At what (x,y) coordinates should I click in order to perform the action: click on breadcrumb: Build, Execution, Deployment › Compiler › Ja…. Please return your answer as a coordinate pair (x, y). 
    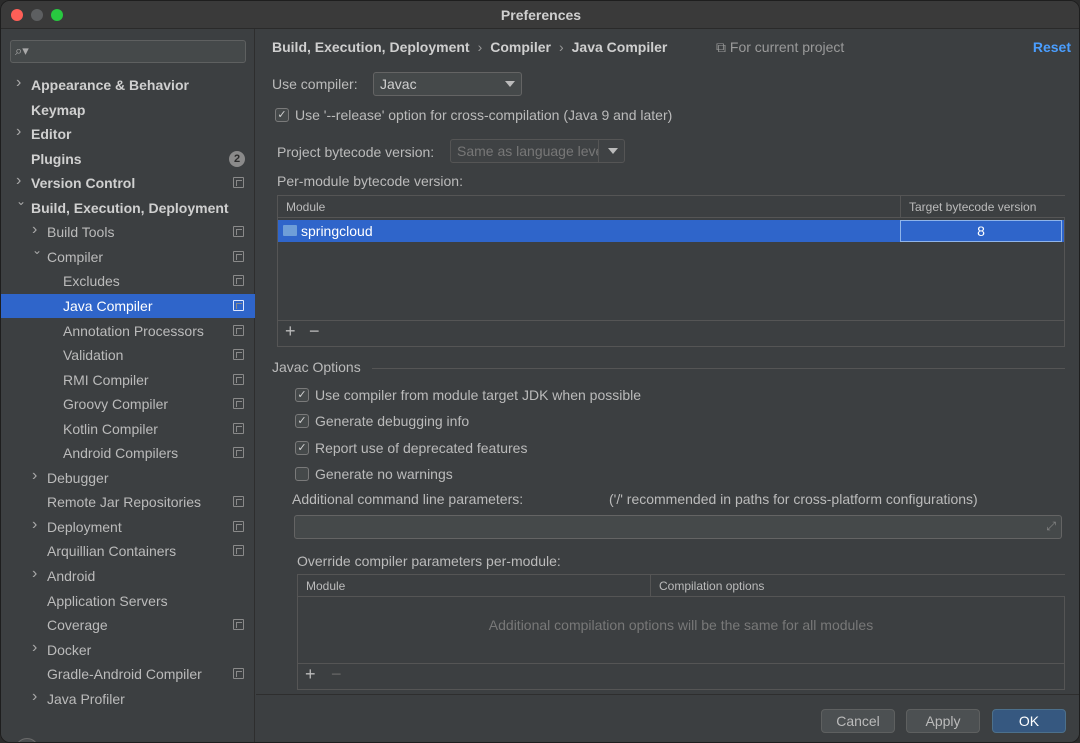
    Looking at the image, I should click on (469, 47).